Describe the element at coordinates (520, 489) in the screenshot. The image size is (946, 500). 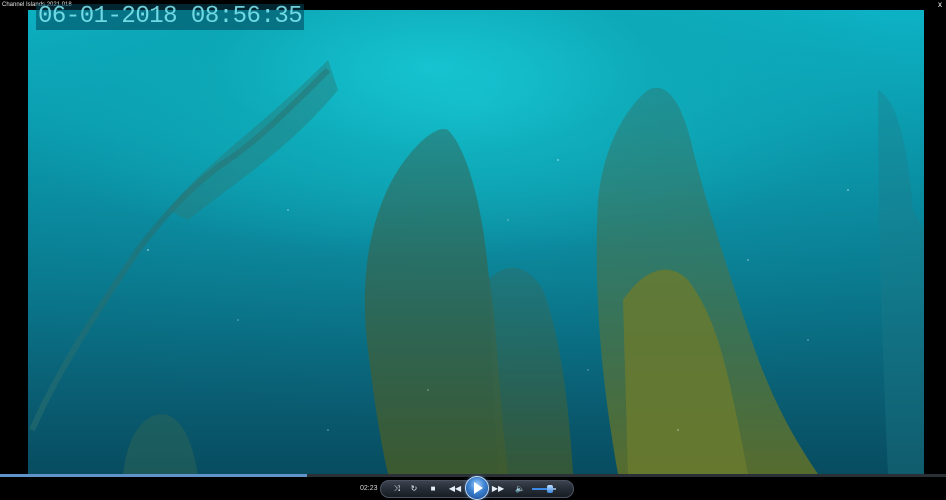
I see `volume-icon: 🔈` at that location.